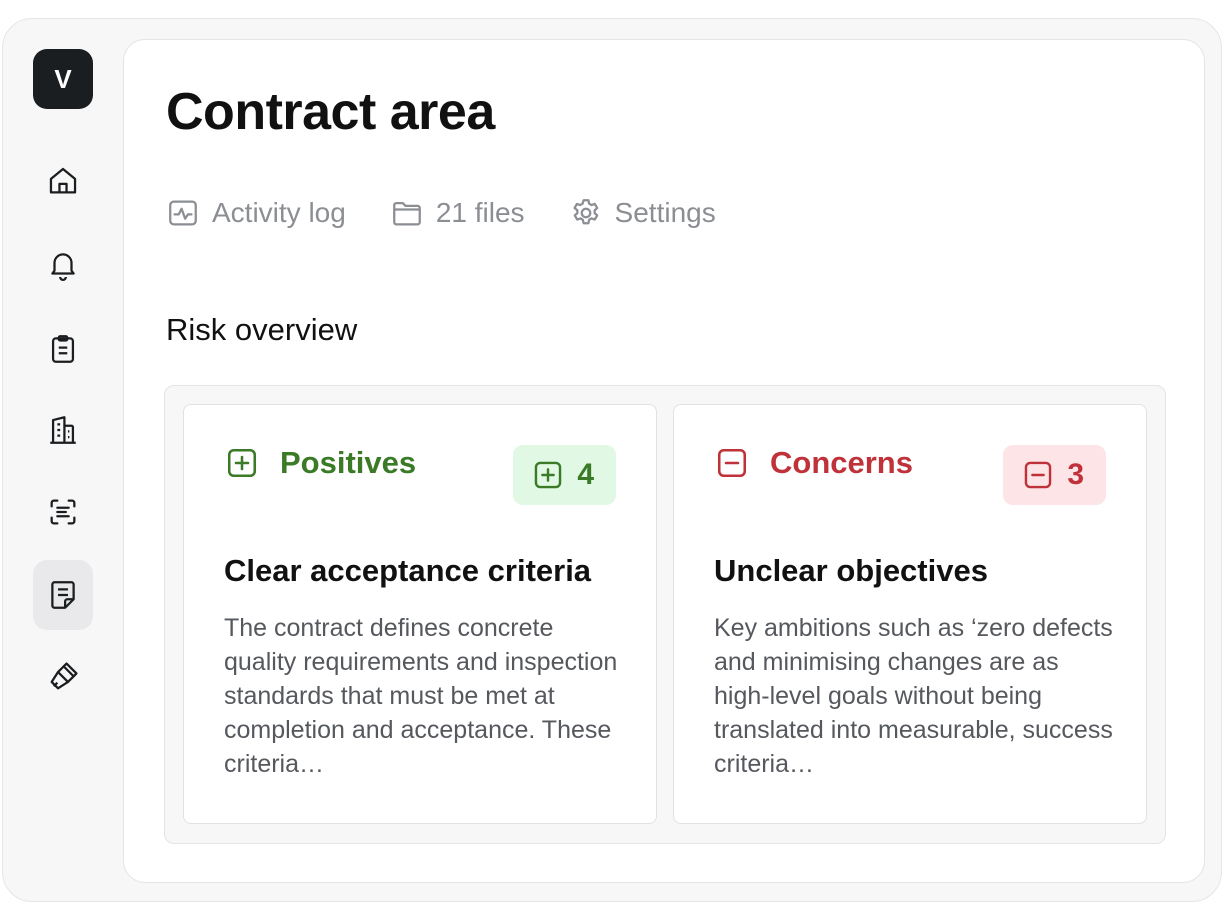 The image size is (1224, 920). I want to click on brush-icon, so click(64, 676).